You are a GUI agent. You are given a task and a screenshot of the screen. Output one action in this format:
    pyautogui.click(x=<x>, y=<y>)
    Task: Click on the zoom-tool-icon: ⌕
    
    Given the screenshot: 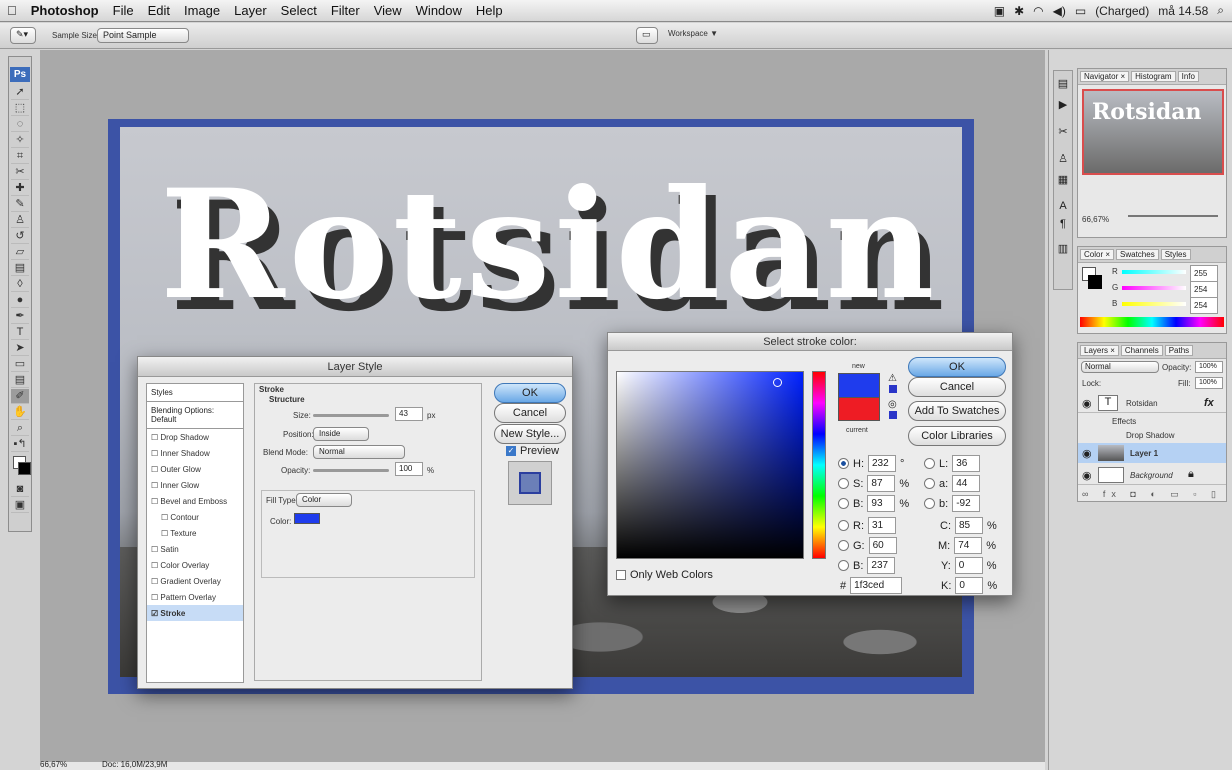 What is the action you would take?
    pyautogui.click(x=20, y=428)
    